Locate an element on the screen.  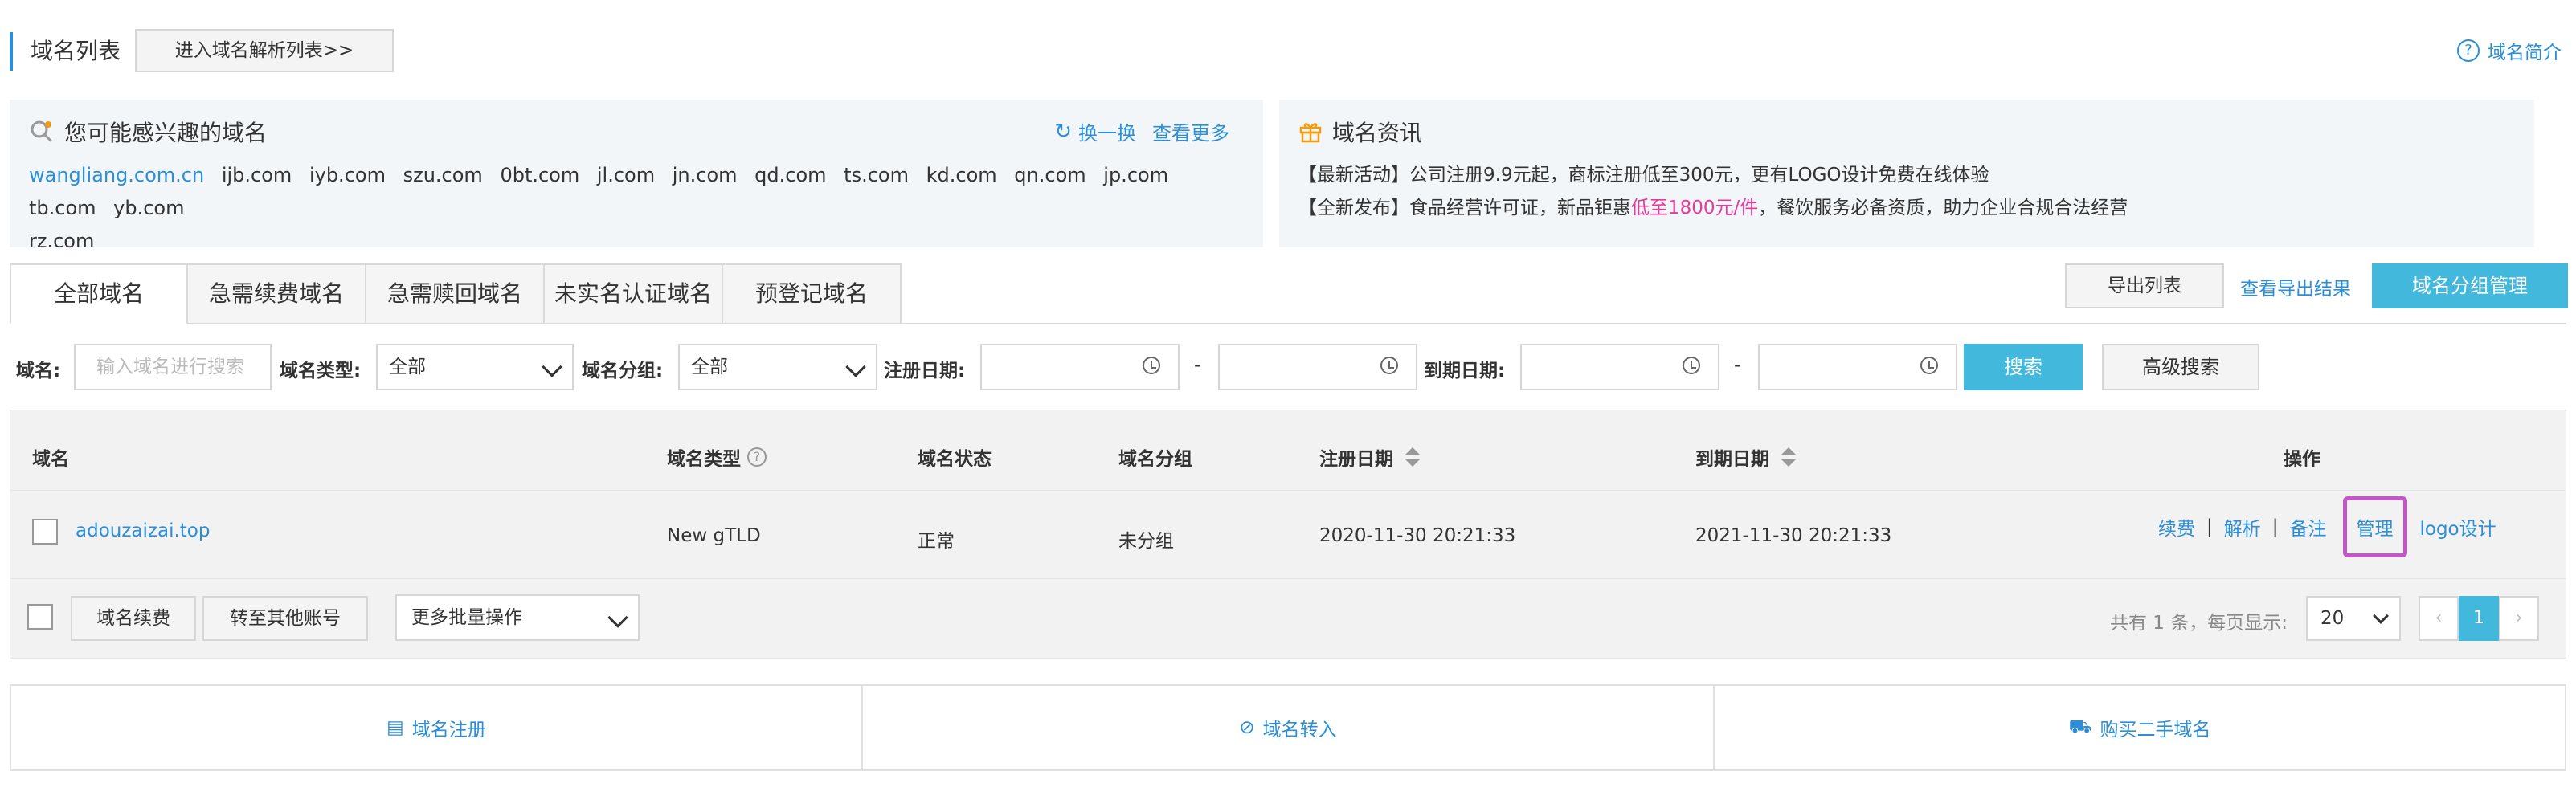
logo-design-action: logo设计 is located at coordinates (2458, 527).